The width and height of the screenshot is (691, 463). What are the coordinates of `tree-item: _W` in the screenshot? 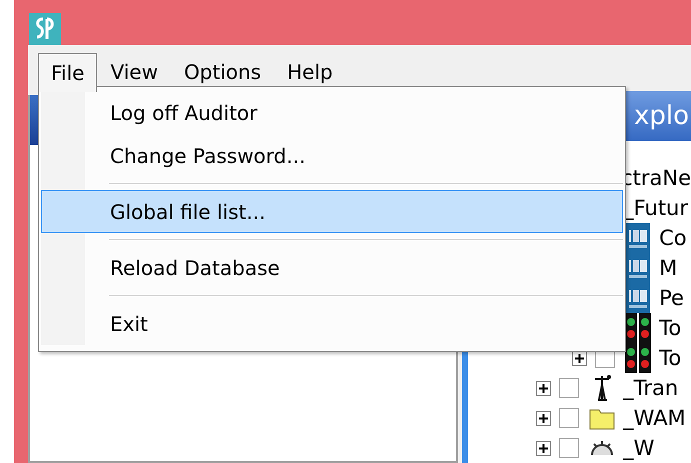 It's located at (638, 448).